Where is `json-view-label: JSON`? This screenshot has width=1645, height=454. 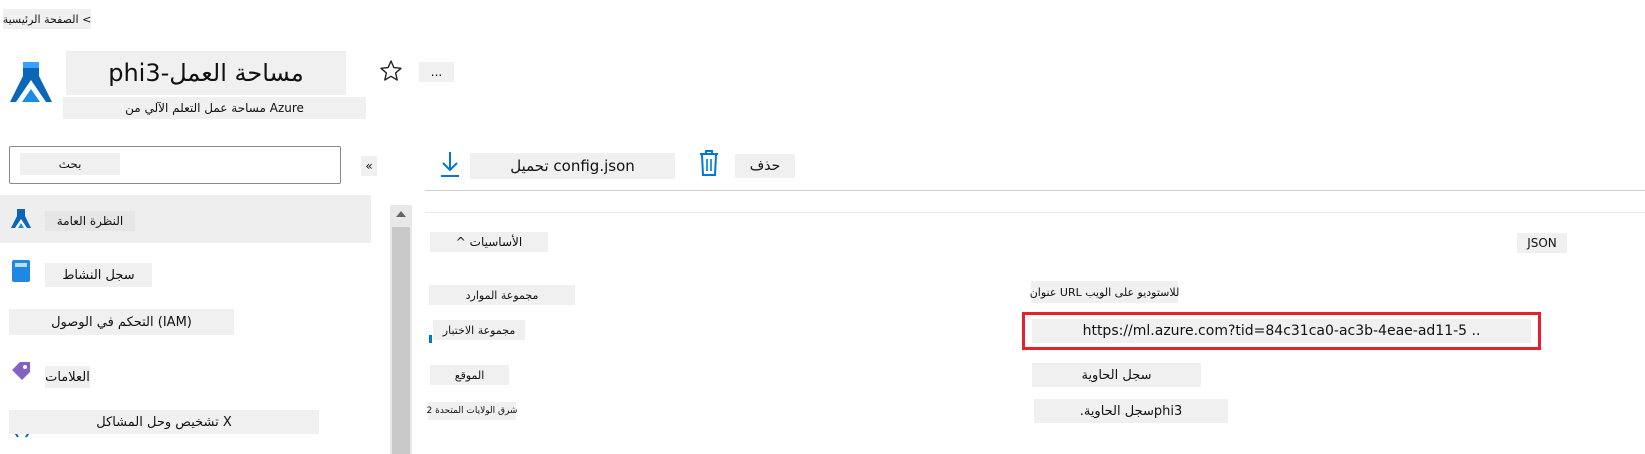
json-view-label: JSON is located at coordinates (1542, 243).